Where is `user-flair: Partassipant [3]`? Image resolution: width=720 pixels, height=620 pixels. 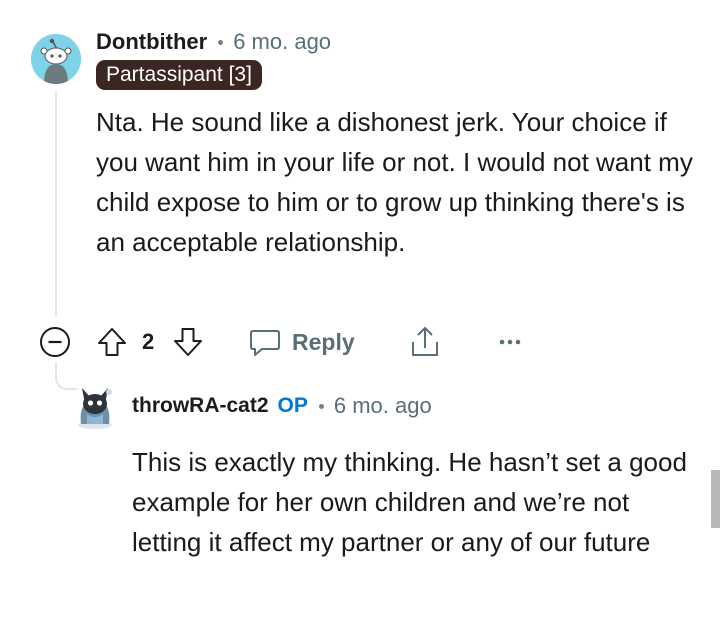
user-flair: Partassipant [3] is located at coordinates (179, 75).